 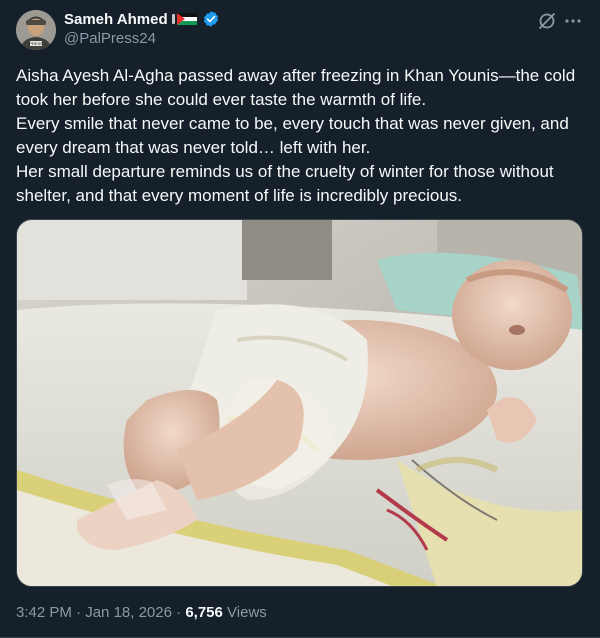 I want to click on views-count: 6,756, so click(x=204, y=612).